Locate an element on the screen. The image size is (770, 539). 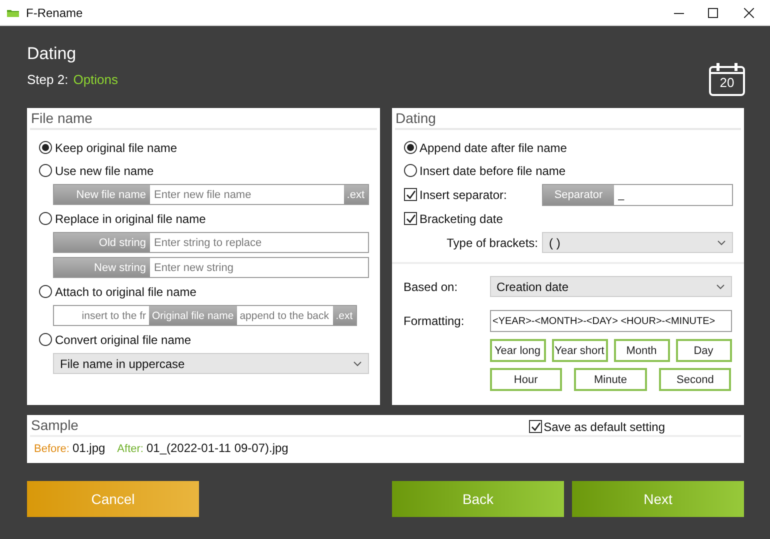
close-icon is located at coordinates (749, 13).